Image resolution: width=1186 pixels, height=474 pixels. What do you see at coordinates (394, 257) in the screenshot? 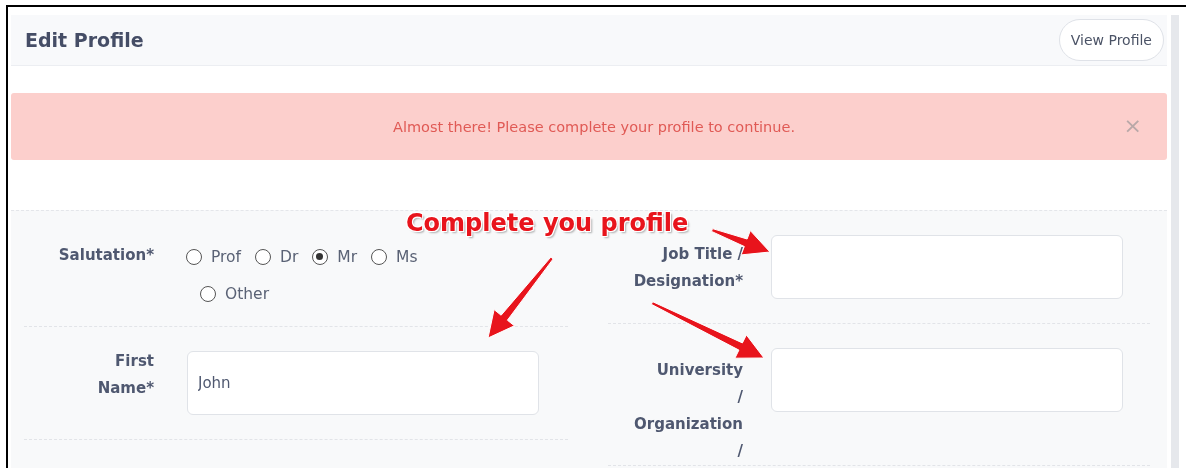
I see `radio-option: Ms` at bounding box center [394, 257].